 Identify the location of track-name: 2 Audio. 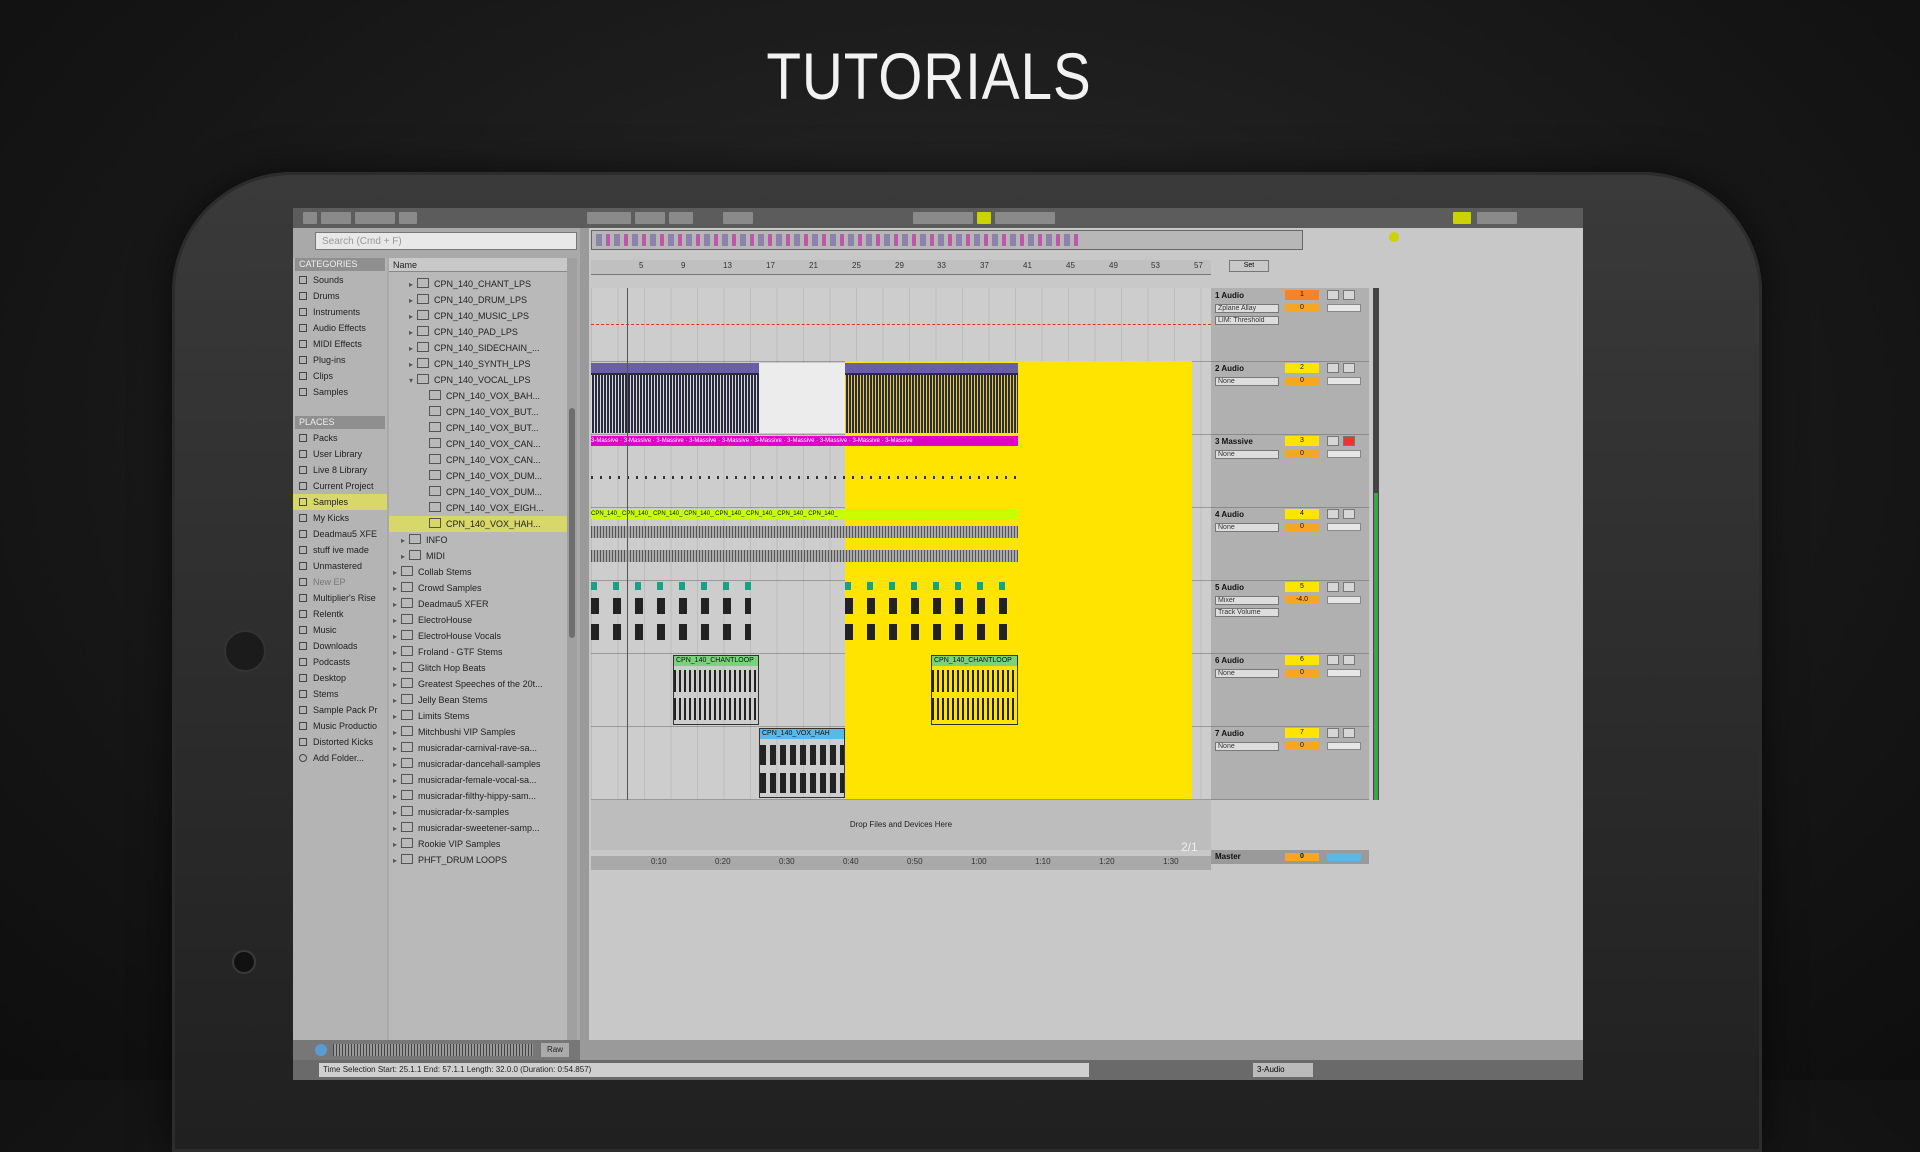
(1248, 368).